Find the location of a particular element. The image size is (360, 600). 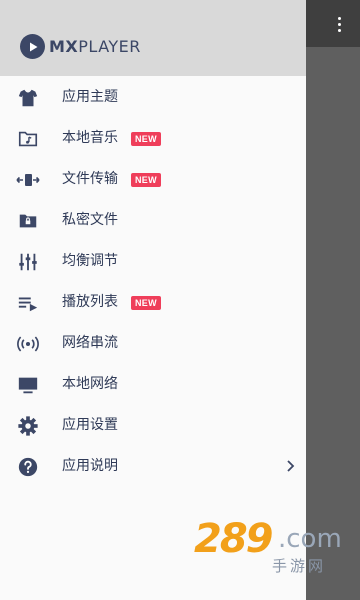

overflow-menu-icon is located at coordinates (339, 24).